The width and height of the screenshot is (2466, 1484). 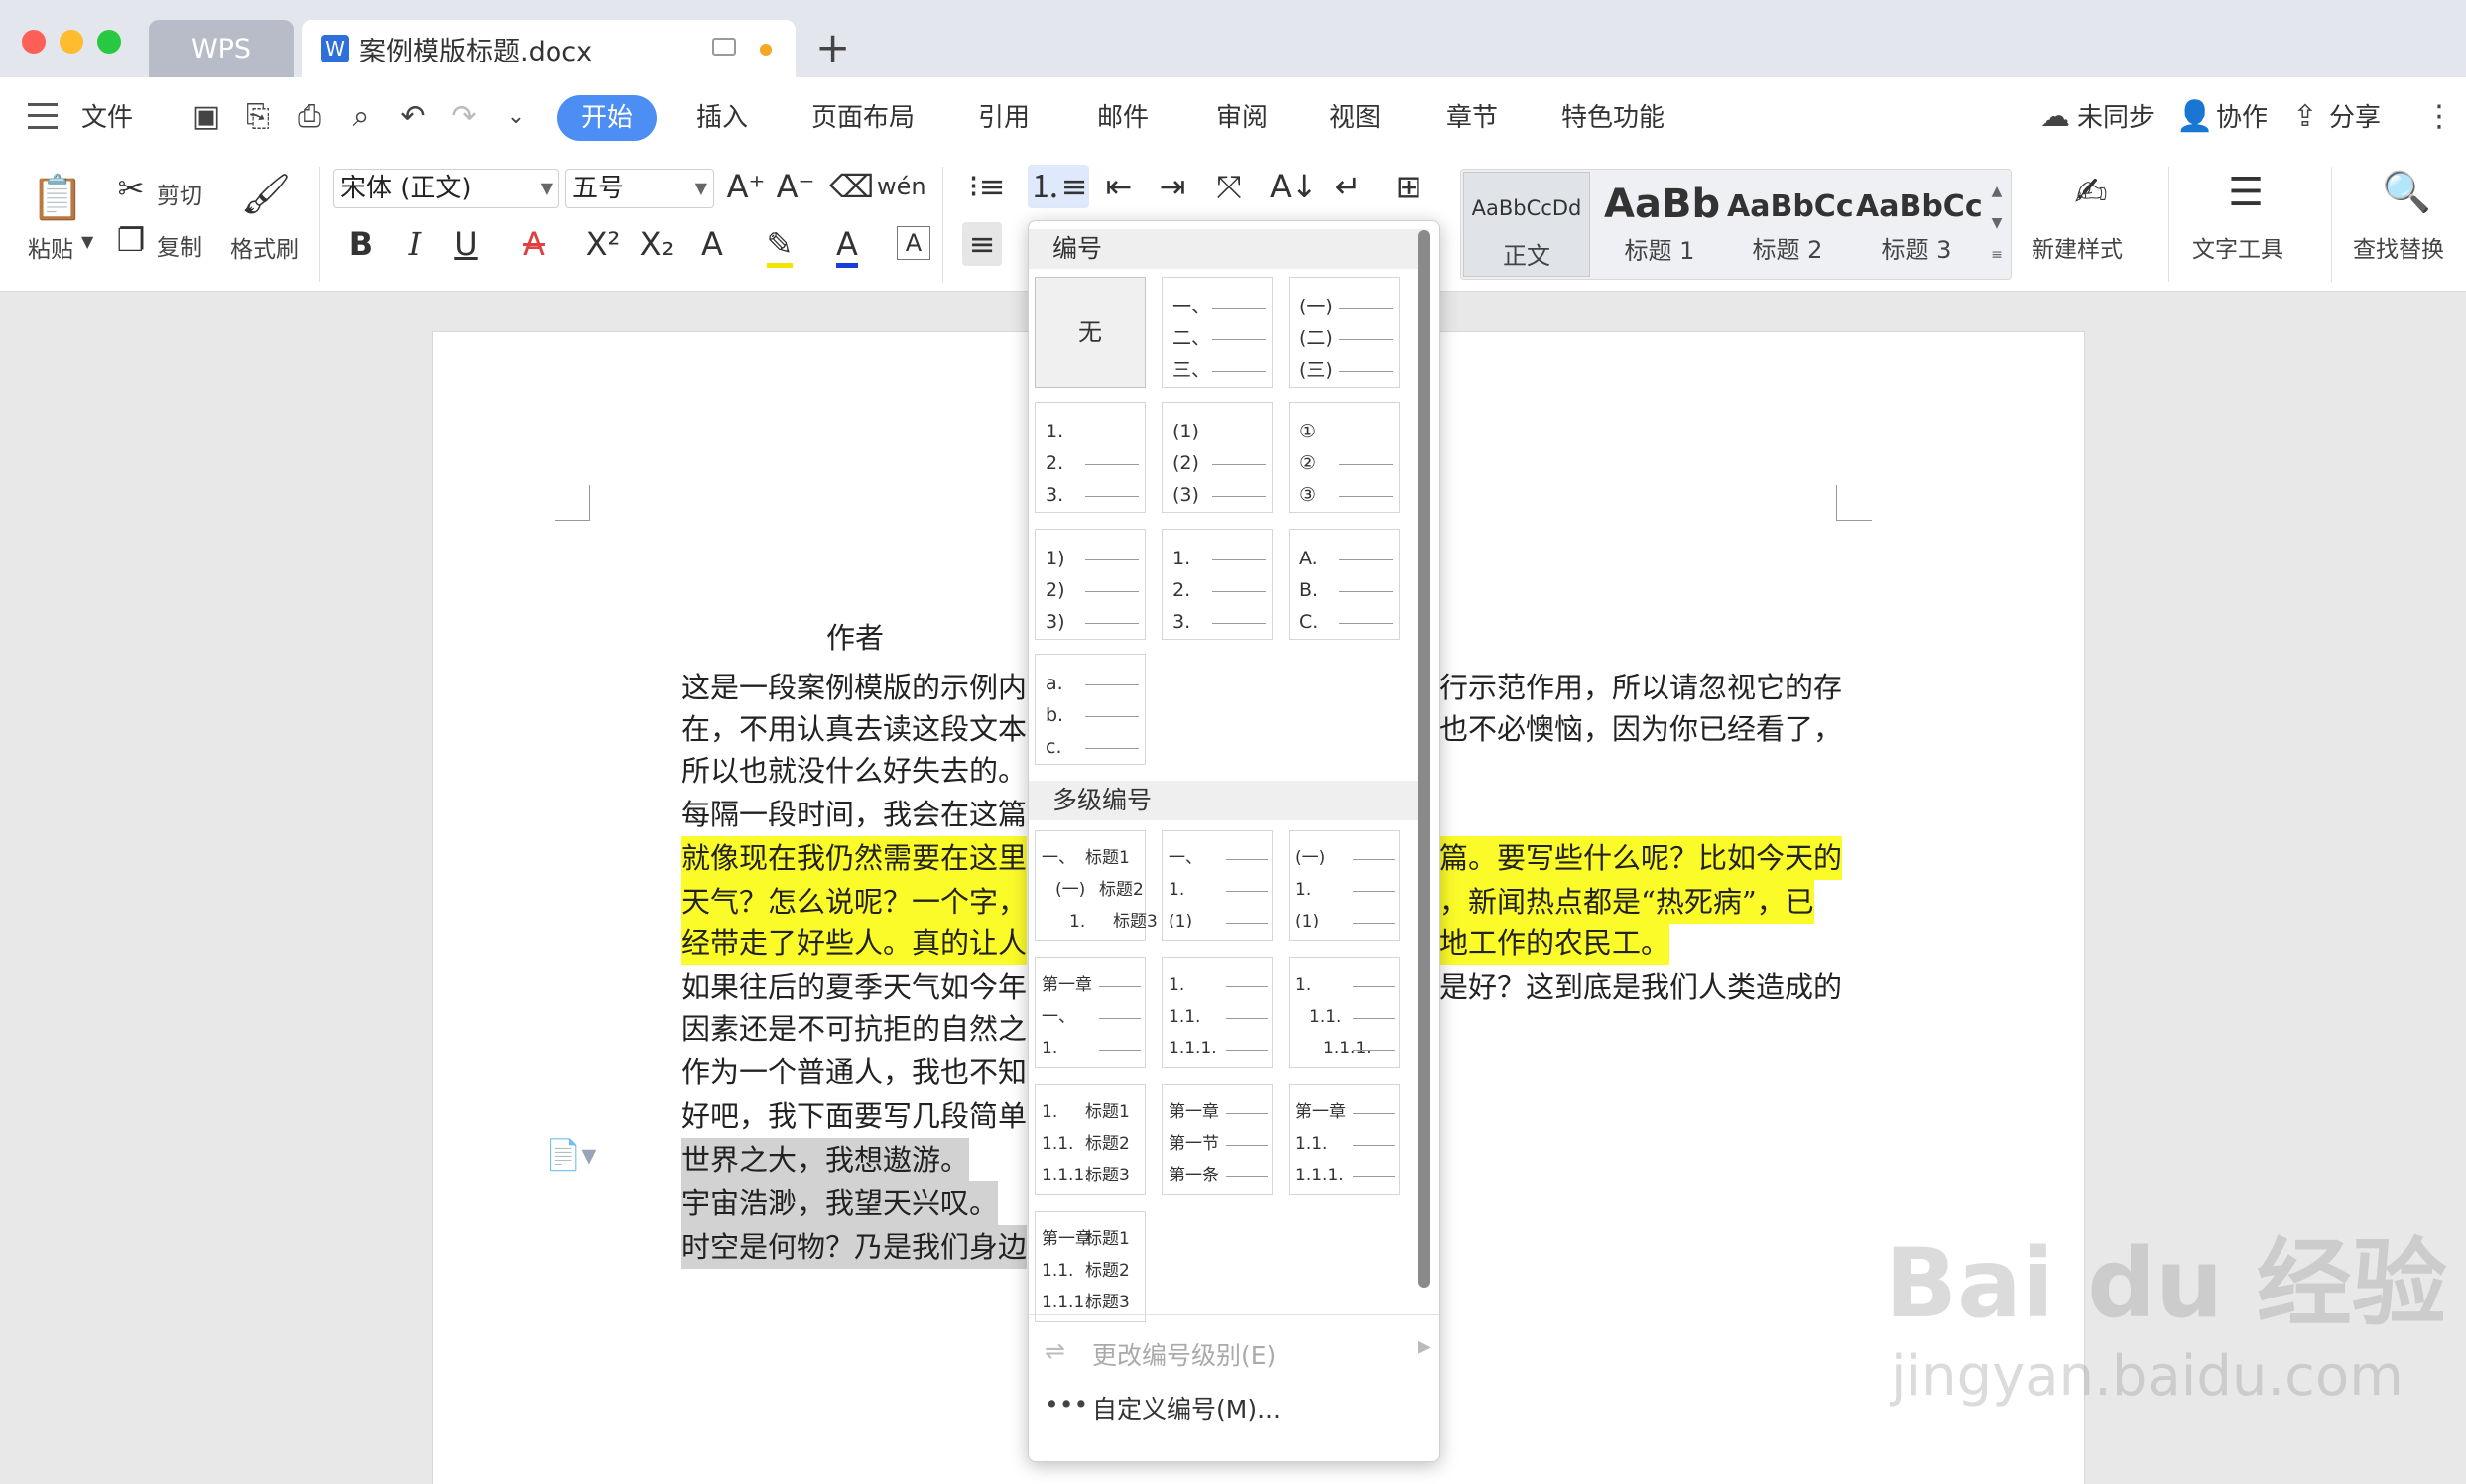 What do you see at coordinates (2237, 247) in the screenshot?
I see `text-tools-button: 文字工具` at bounding box center [2237, 247].